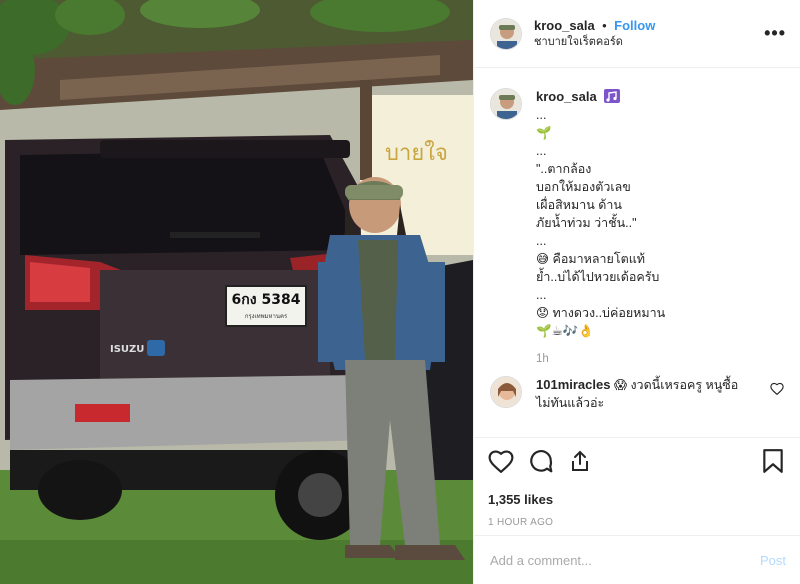  What do you see at coordinates (775, 33) in the screenshot?
I see `more-options-icon: •••` at bounding box center [775, 33].